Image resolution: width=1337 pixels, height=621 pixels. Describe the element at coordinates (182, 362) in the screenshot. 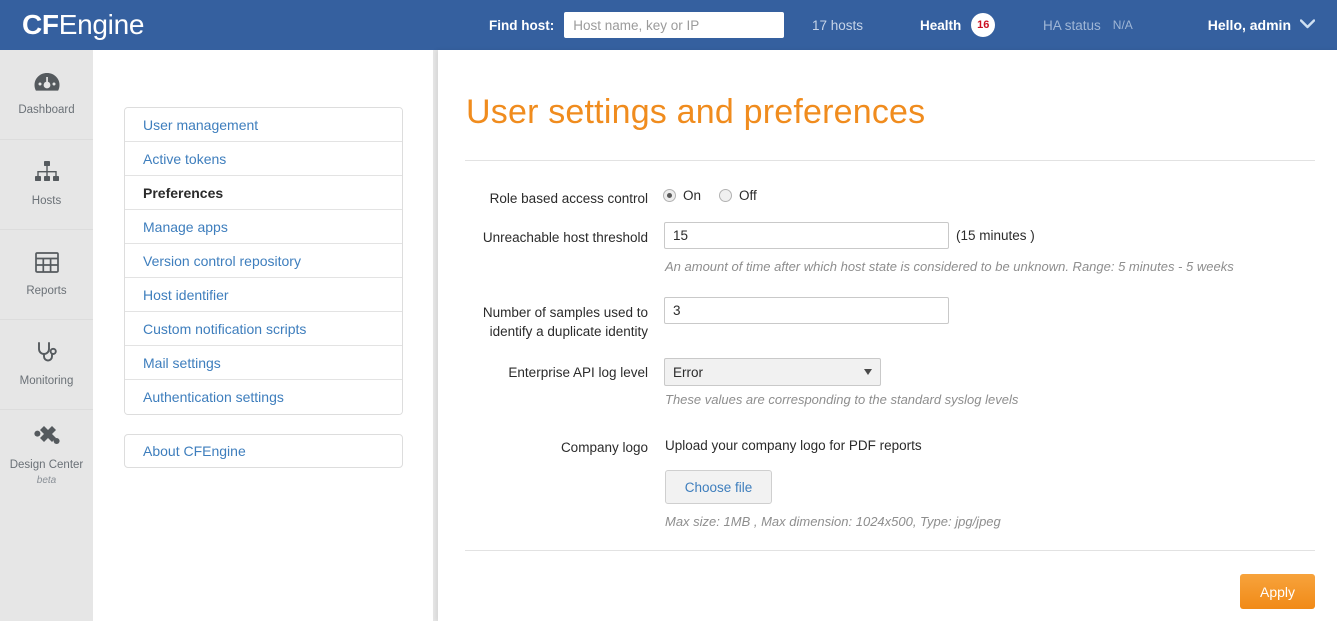

I see `nav-item-label: Mail settings` at that location.